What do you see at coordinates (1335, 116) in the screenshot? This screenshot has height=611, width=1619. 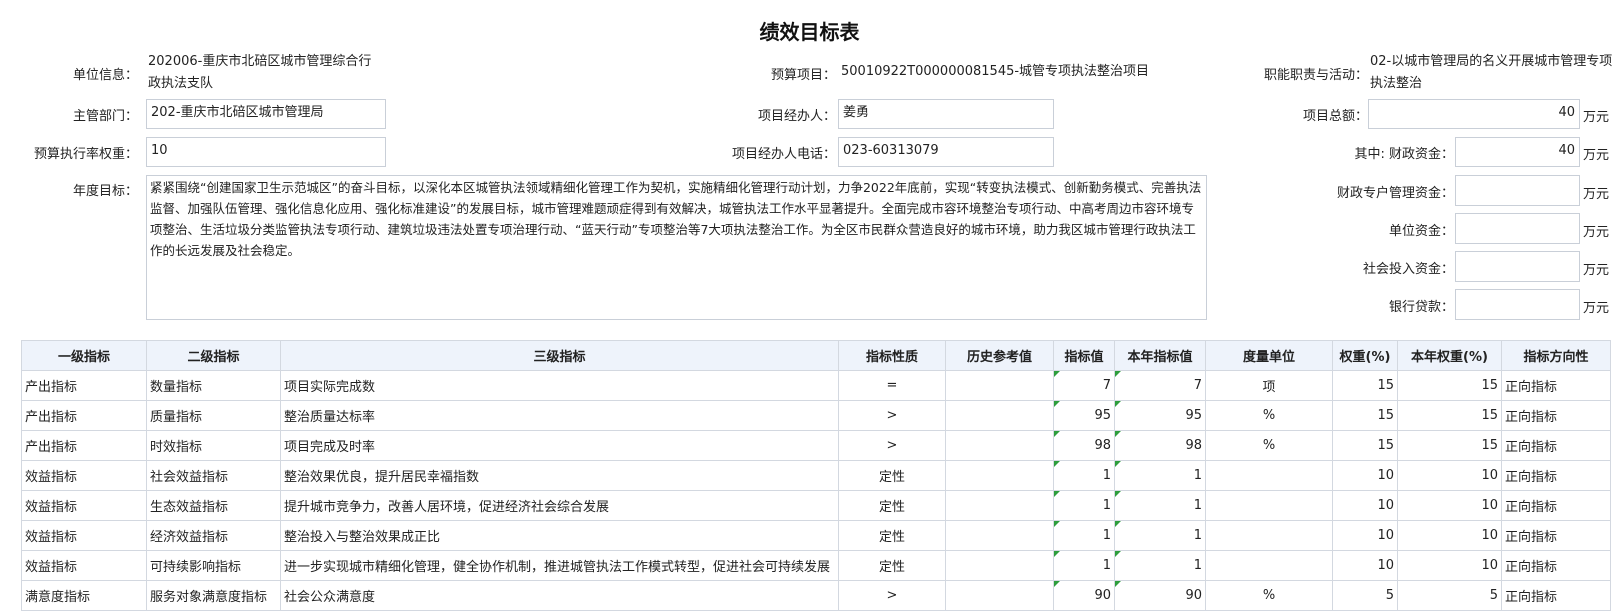 I see `total-label: 项目总额：` at bounding box center [1335, 116].